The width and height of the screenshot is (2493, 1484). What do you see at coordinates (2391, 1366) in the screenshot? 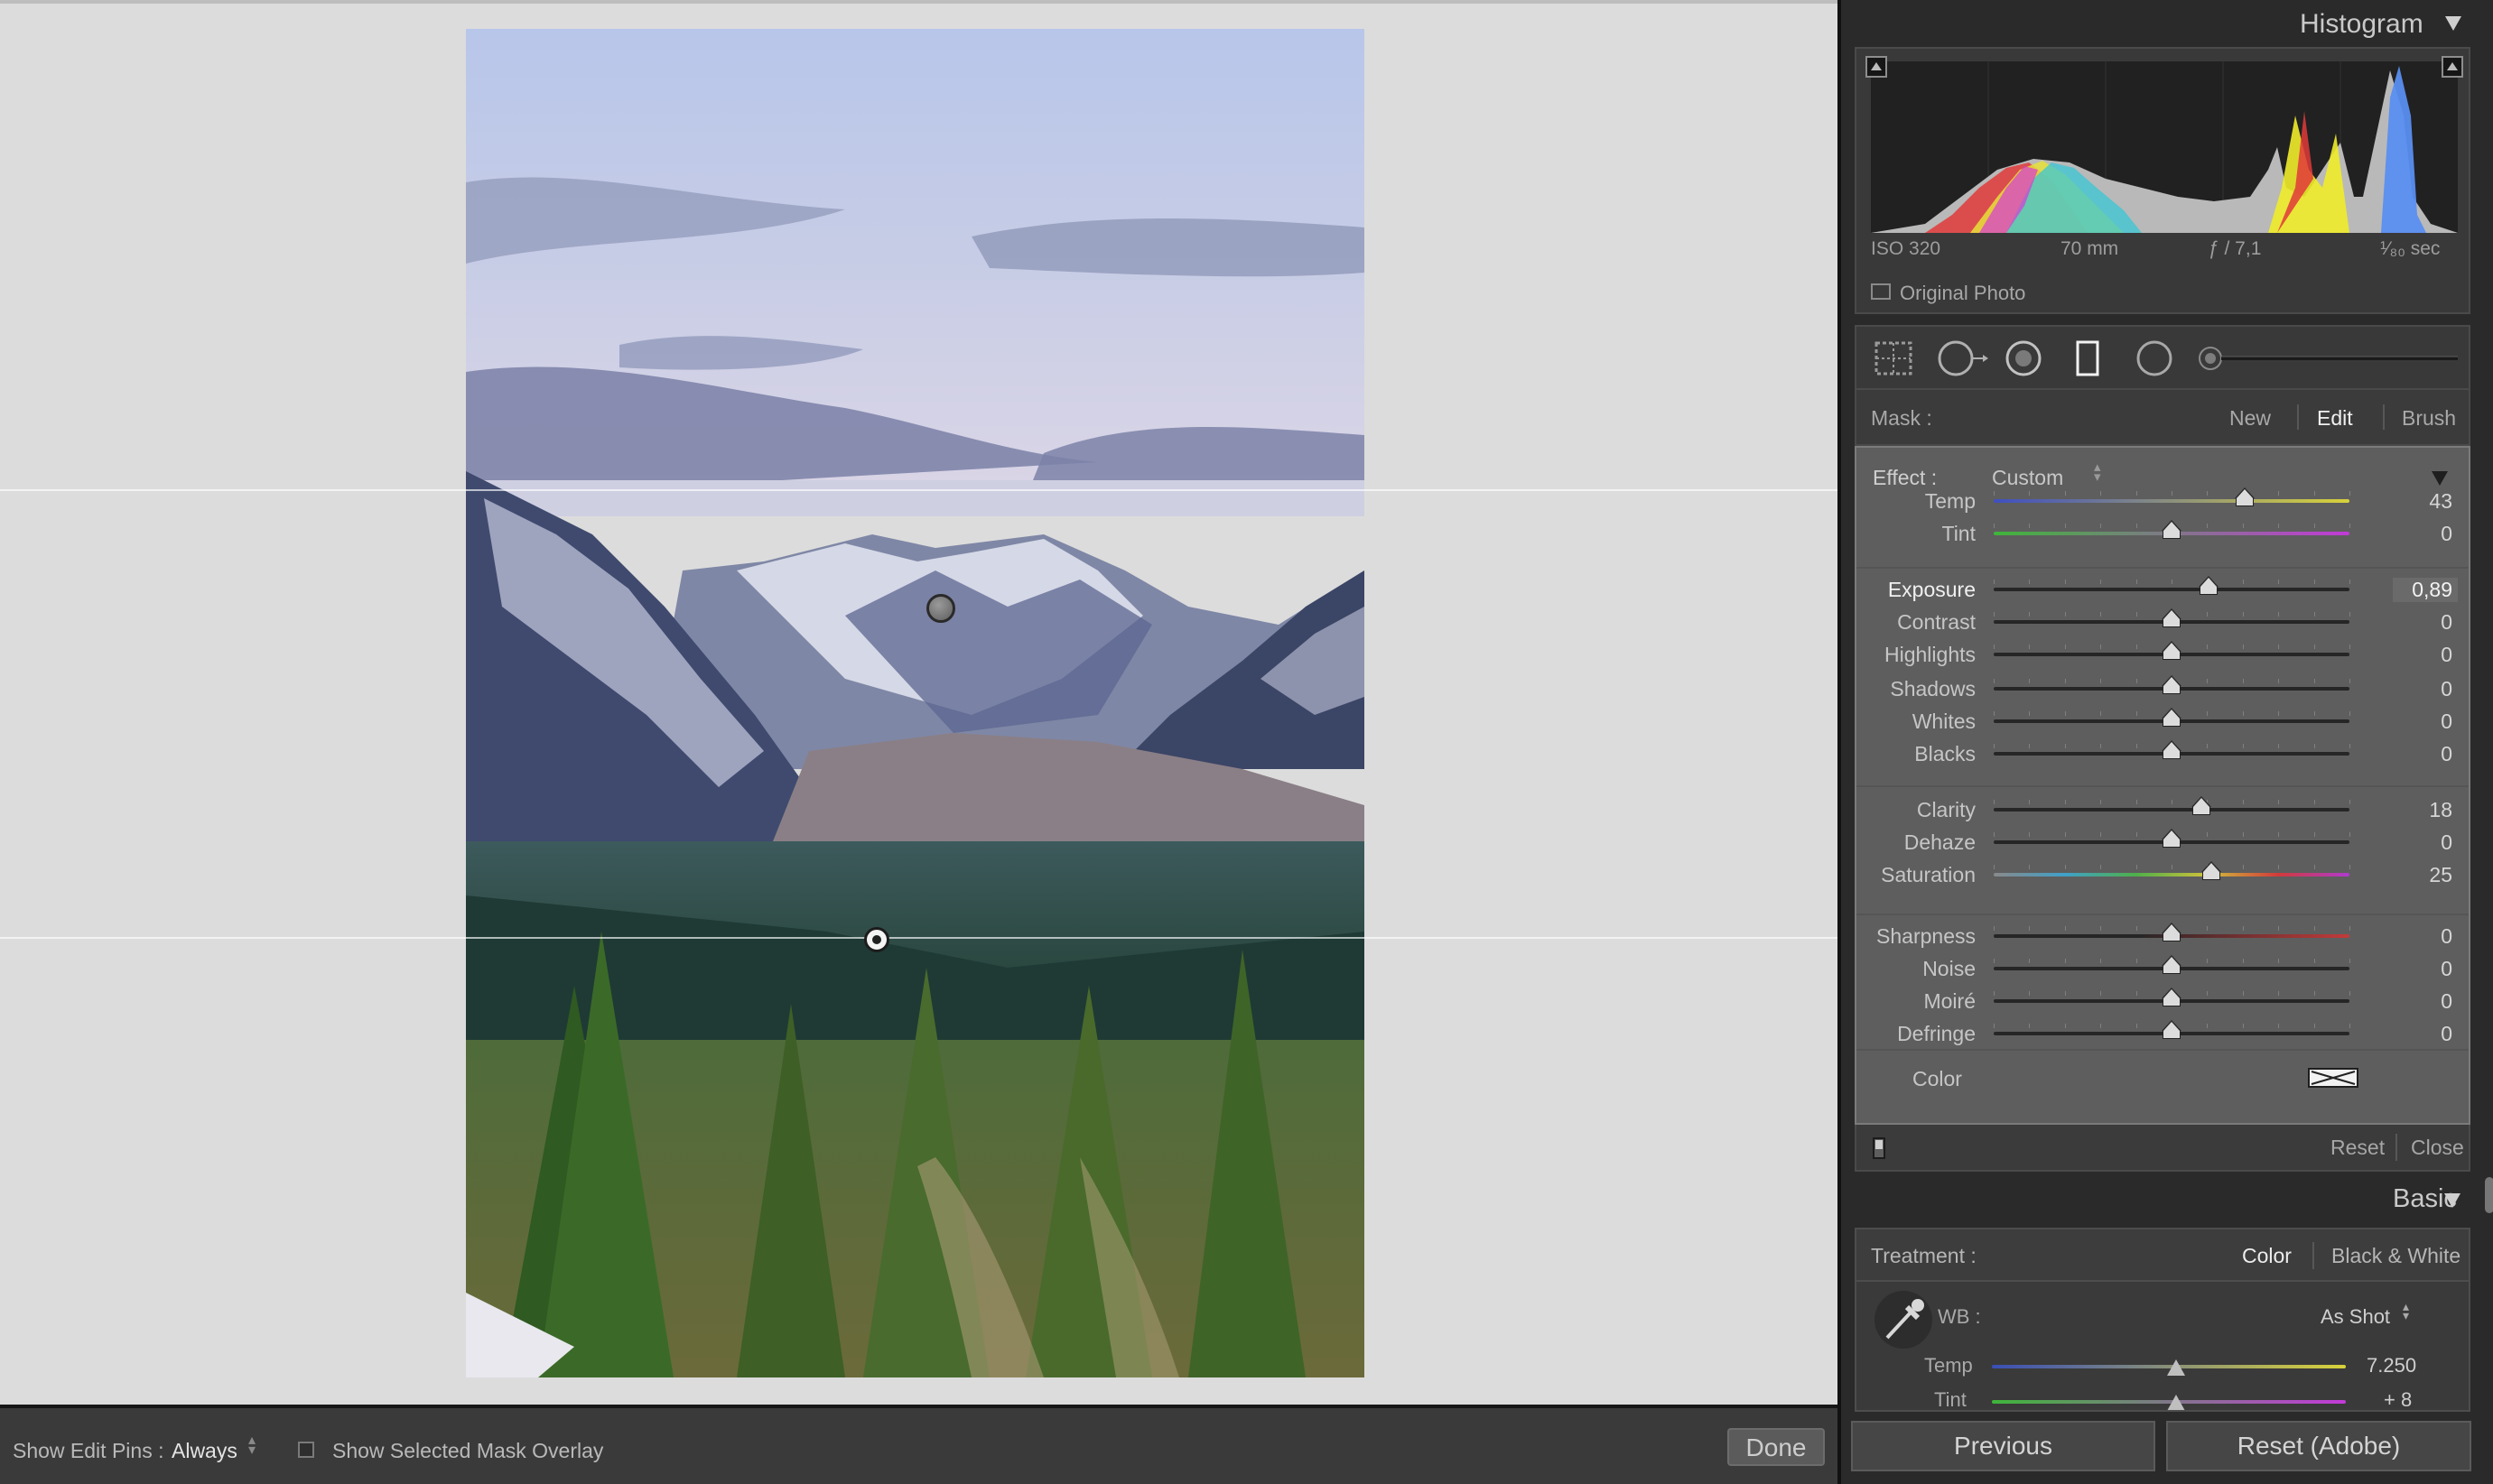
I see `basic-temp-value: 7.250` at bounding box center [2391, 1366].